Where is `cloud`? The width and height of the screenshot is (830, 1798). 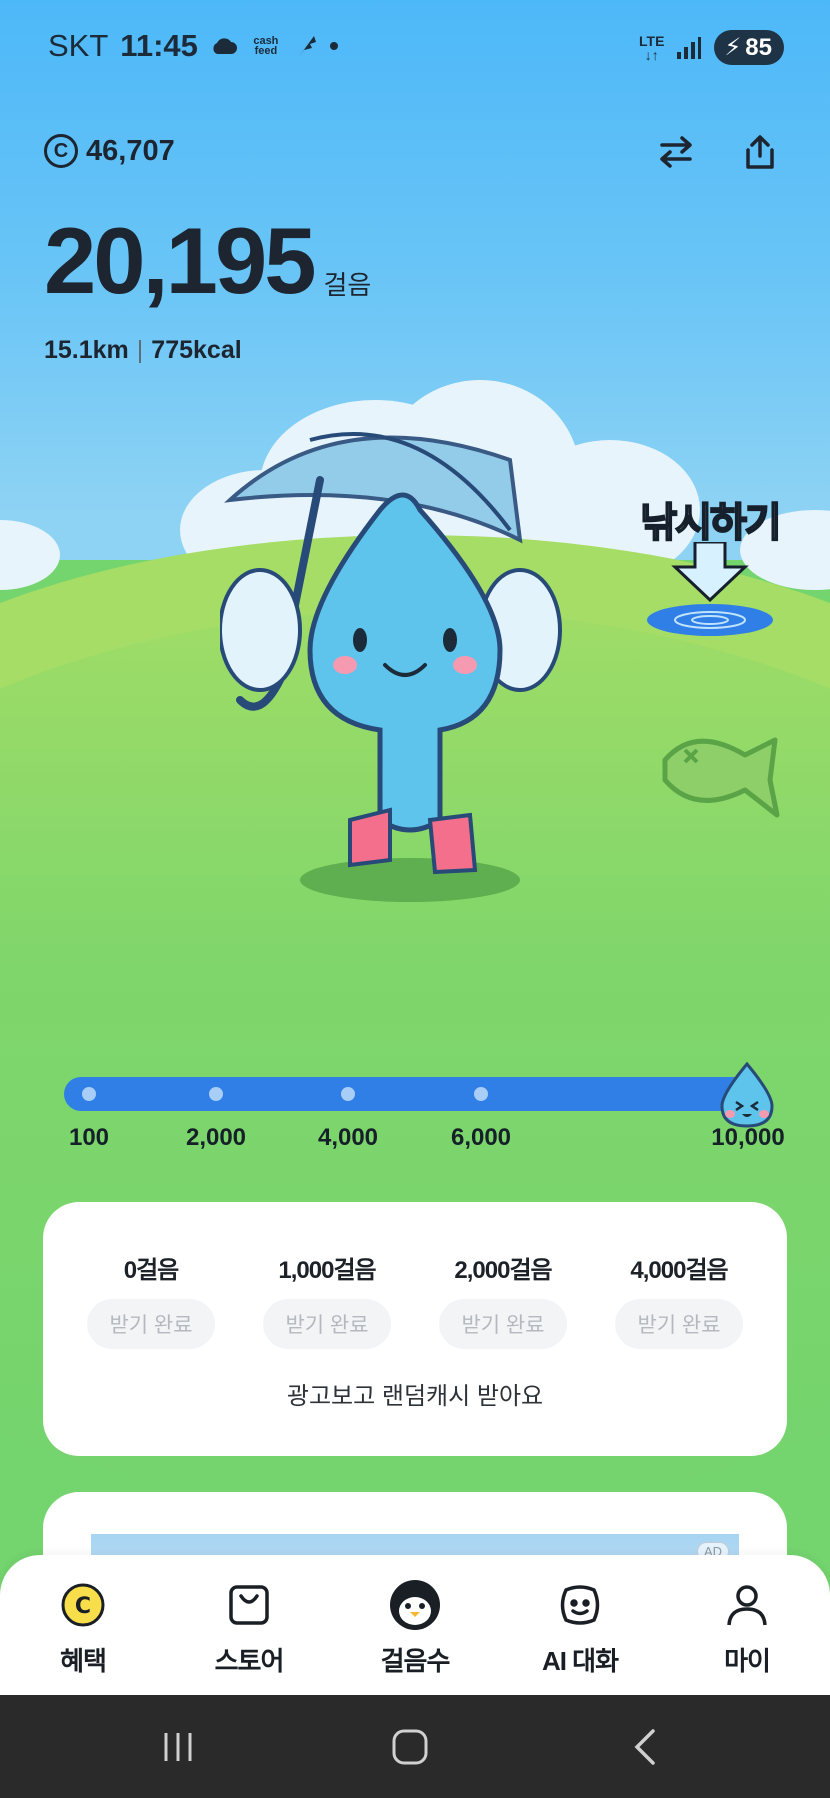 cloud is located at coordinates (30, 555).